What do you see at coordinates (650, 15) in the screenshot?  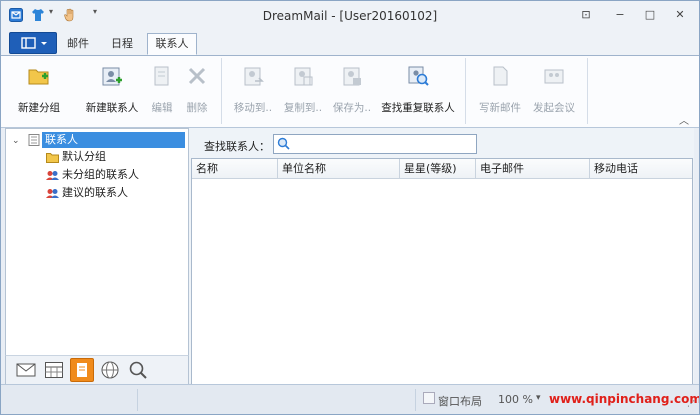 I see `maximize-button: □` at bounding box center [650, 15].